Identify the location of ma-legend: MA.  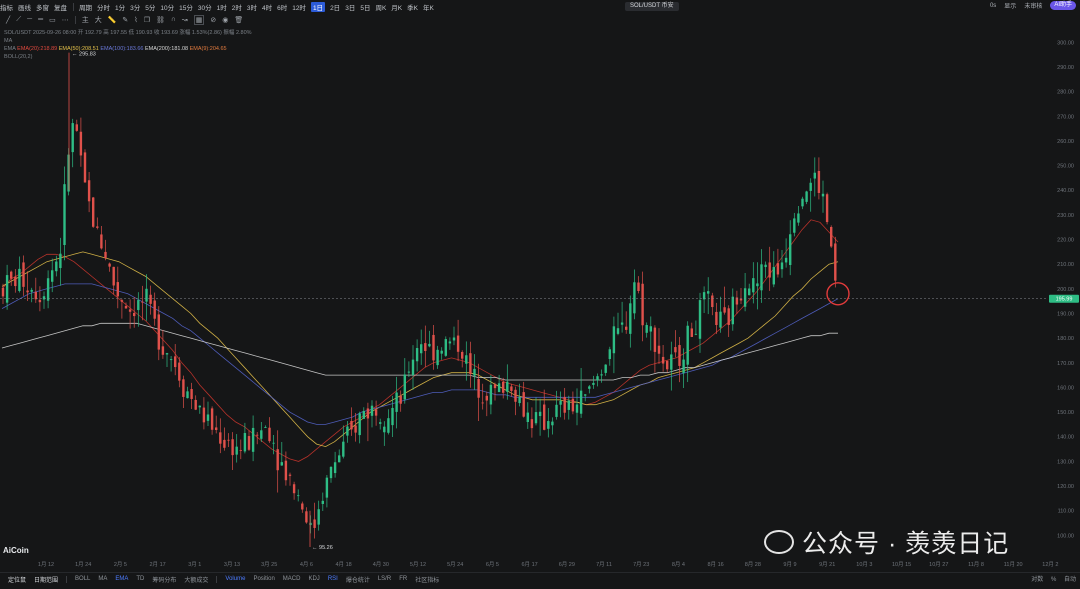
(128, 41).